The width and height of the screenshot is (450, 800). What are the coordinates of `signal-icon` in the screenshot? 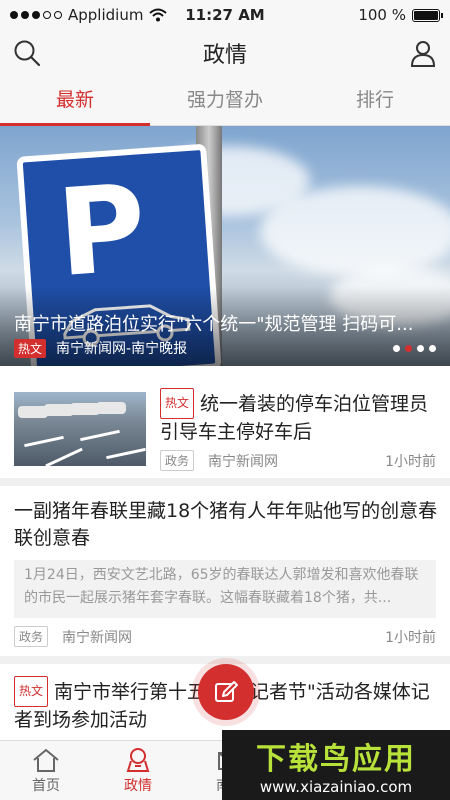 It's located at (36, 15).